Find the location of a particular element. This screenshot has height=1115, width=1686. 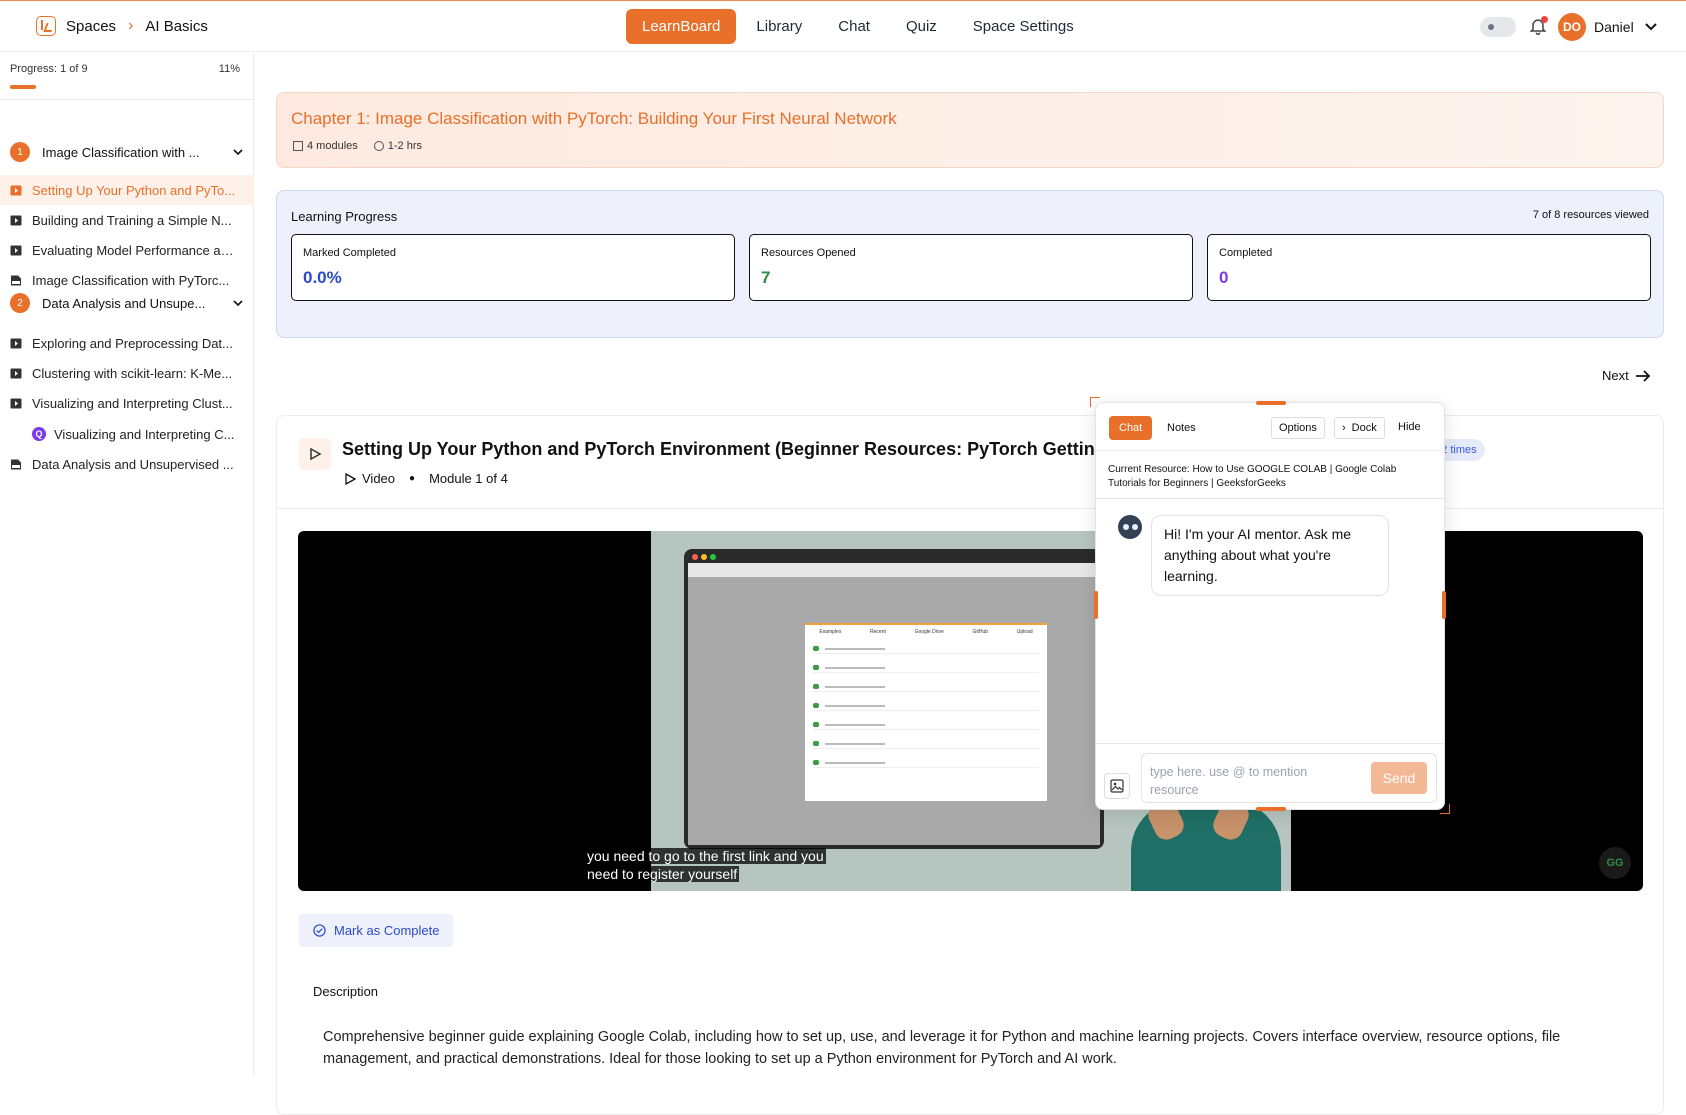

dock-button: › Dock is located at coordinates (1359, 428).